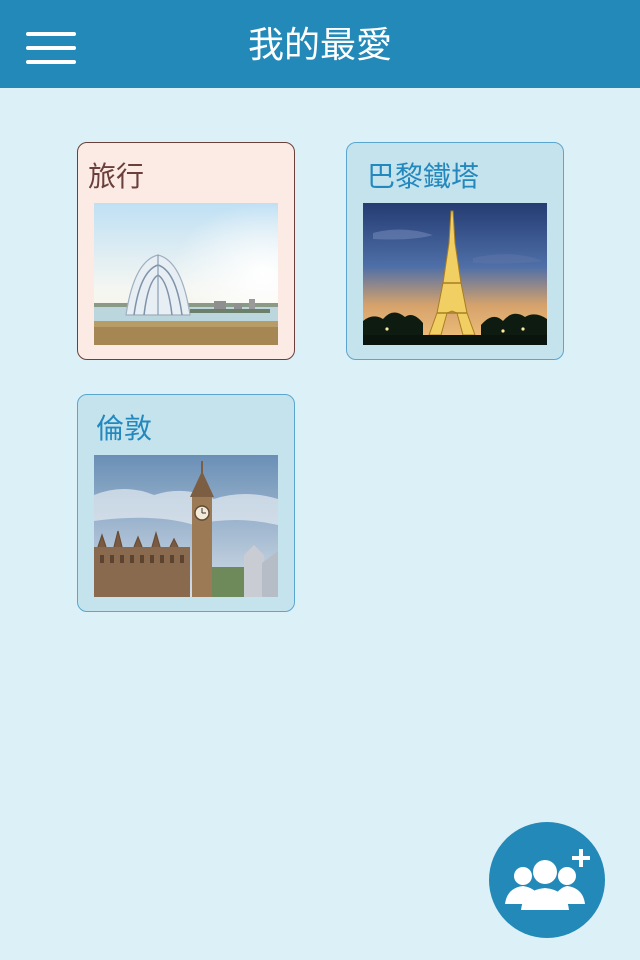 The image size is (640, 960). Describe the element at coordinates (186, 526) in the screenshot. I see `big-ben-photo` at that location.